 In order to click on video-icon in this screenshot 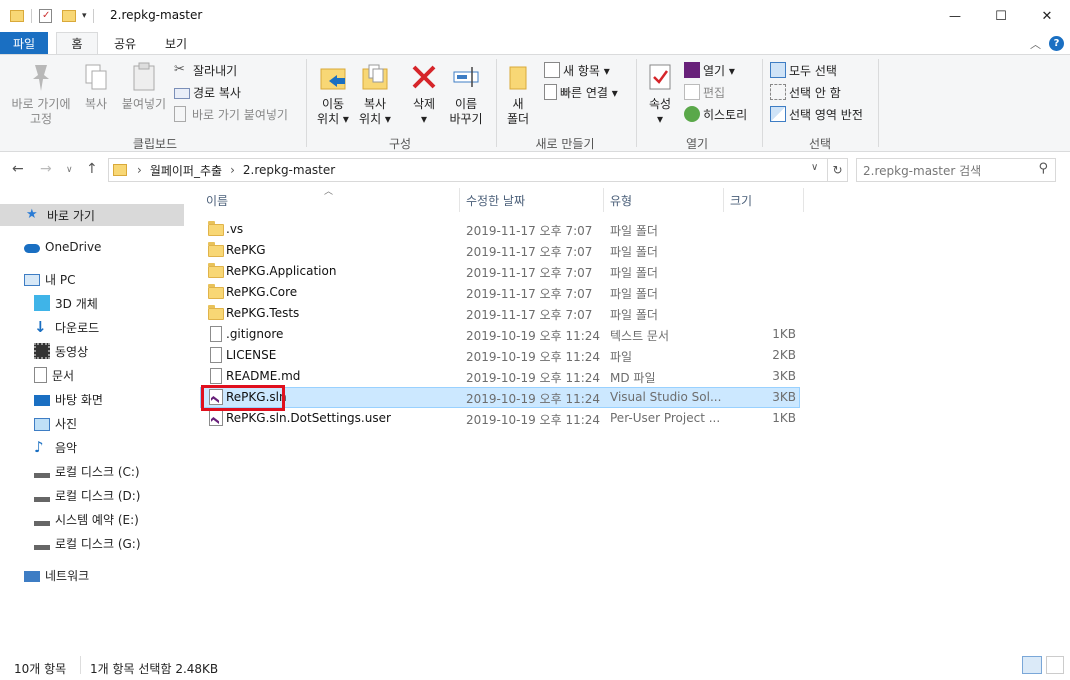, I will do `click(42, 351)`.